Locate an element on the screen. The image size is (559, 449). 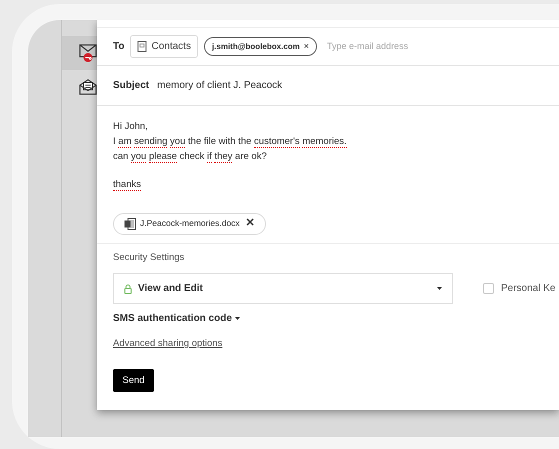
sms-authentication-toggle: SMS authentication code is located at coordinates (176, 318).